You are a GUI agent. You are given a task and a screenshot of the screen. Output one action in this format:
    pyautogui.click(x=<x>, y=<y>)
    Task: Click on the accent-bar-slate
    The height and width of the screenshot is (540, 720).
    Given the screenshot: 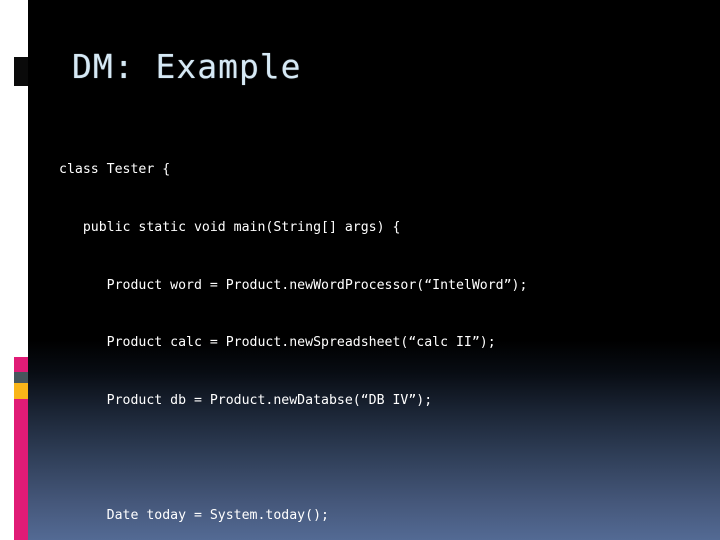 What is the action you would take?
    pyautogui.click(x=21, y=377)
    